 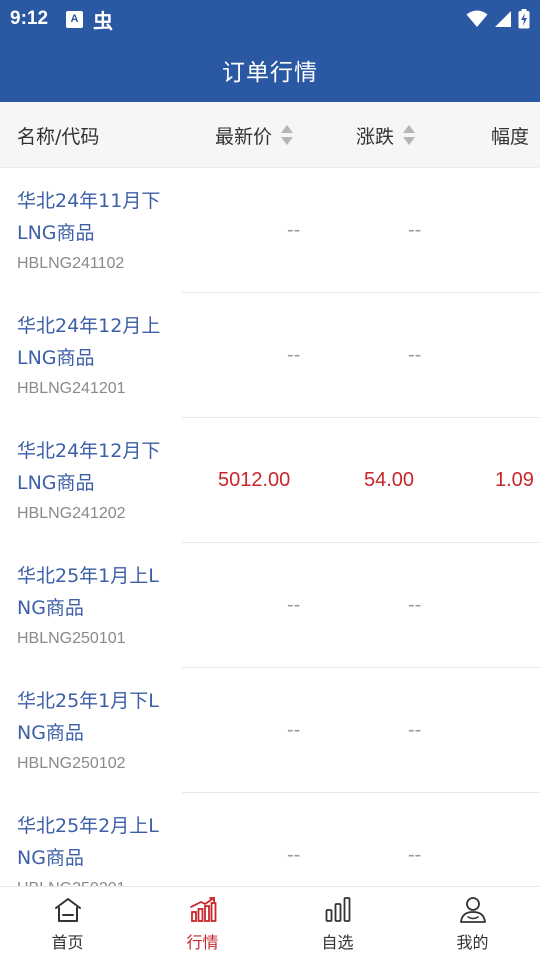 I want to click on range-value: 1.09, so click(x=514, y=480).